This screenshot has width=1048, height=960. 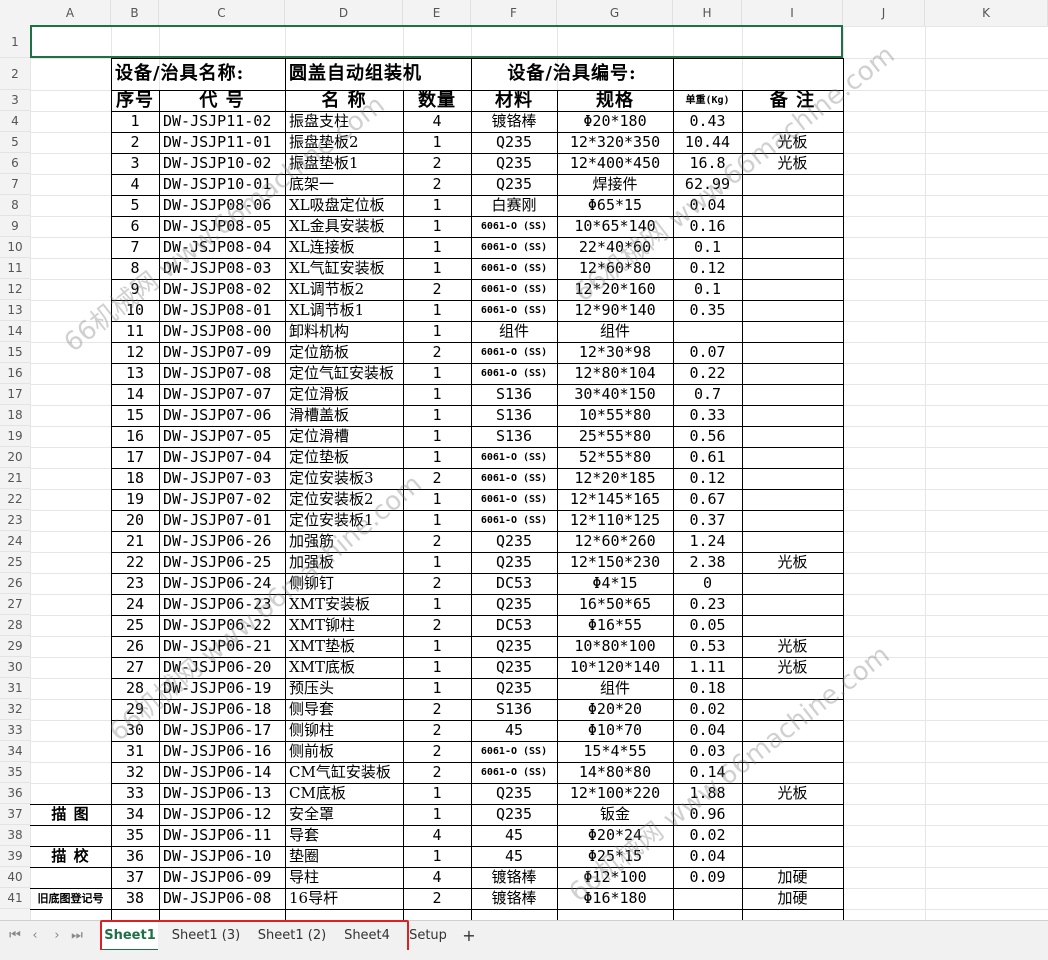 What do you see at coordinates (615, 814) in the screenshot?
I see `cell: 钣金` at bounding box center [615, 814].